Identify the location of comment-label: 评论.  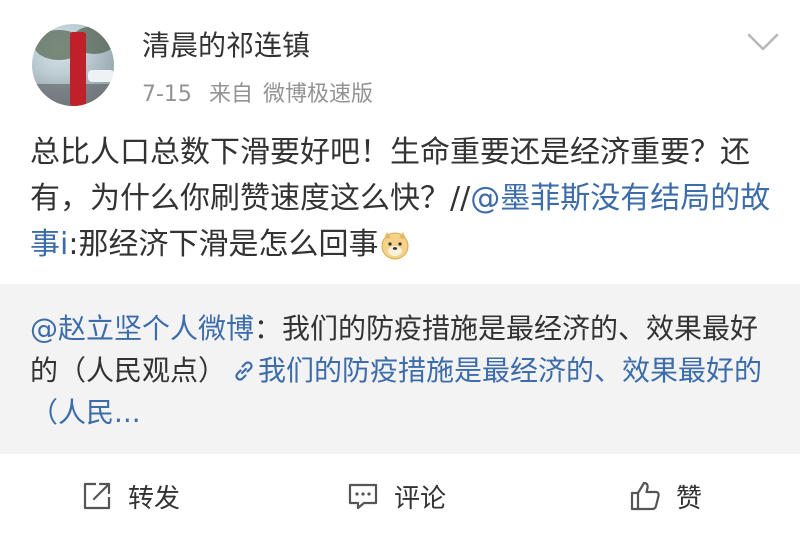
(420, 498).